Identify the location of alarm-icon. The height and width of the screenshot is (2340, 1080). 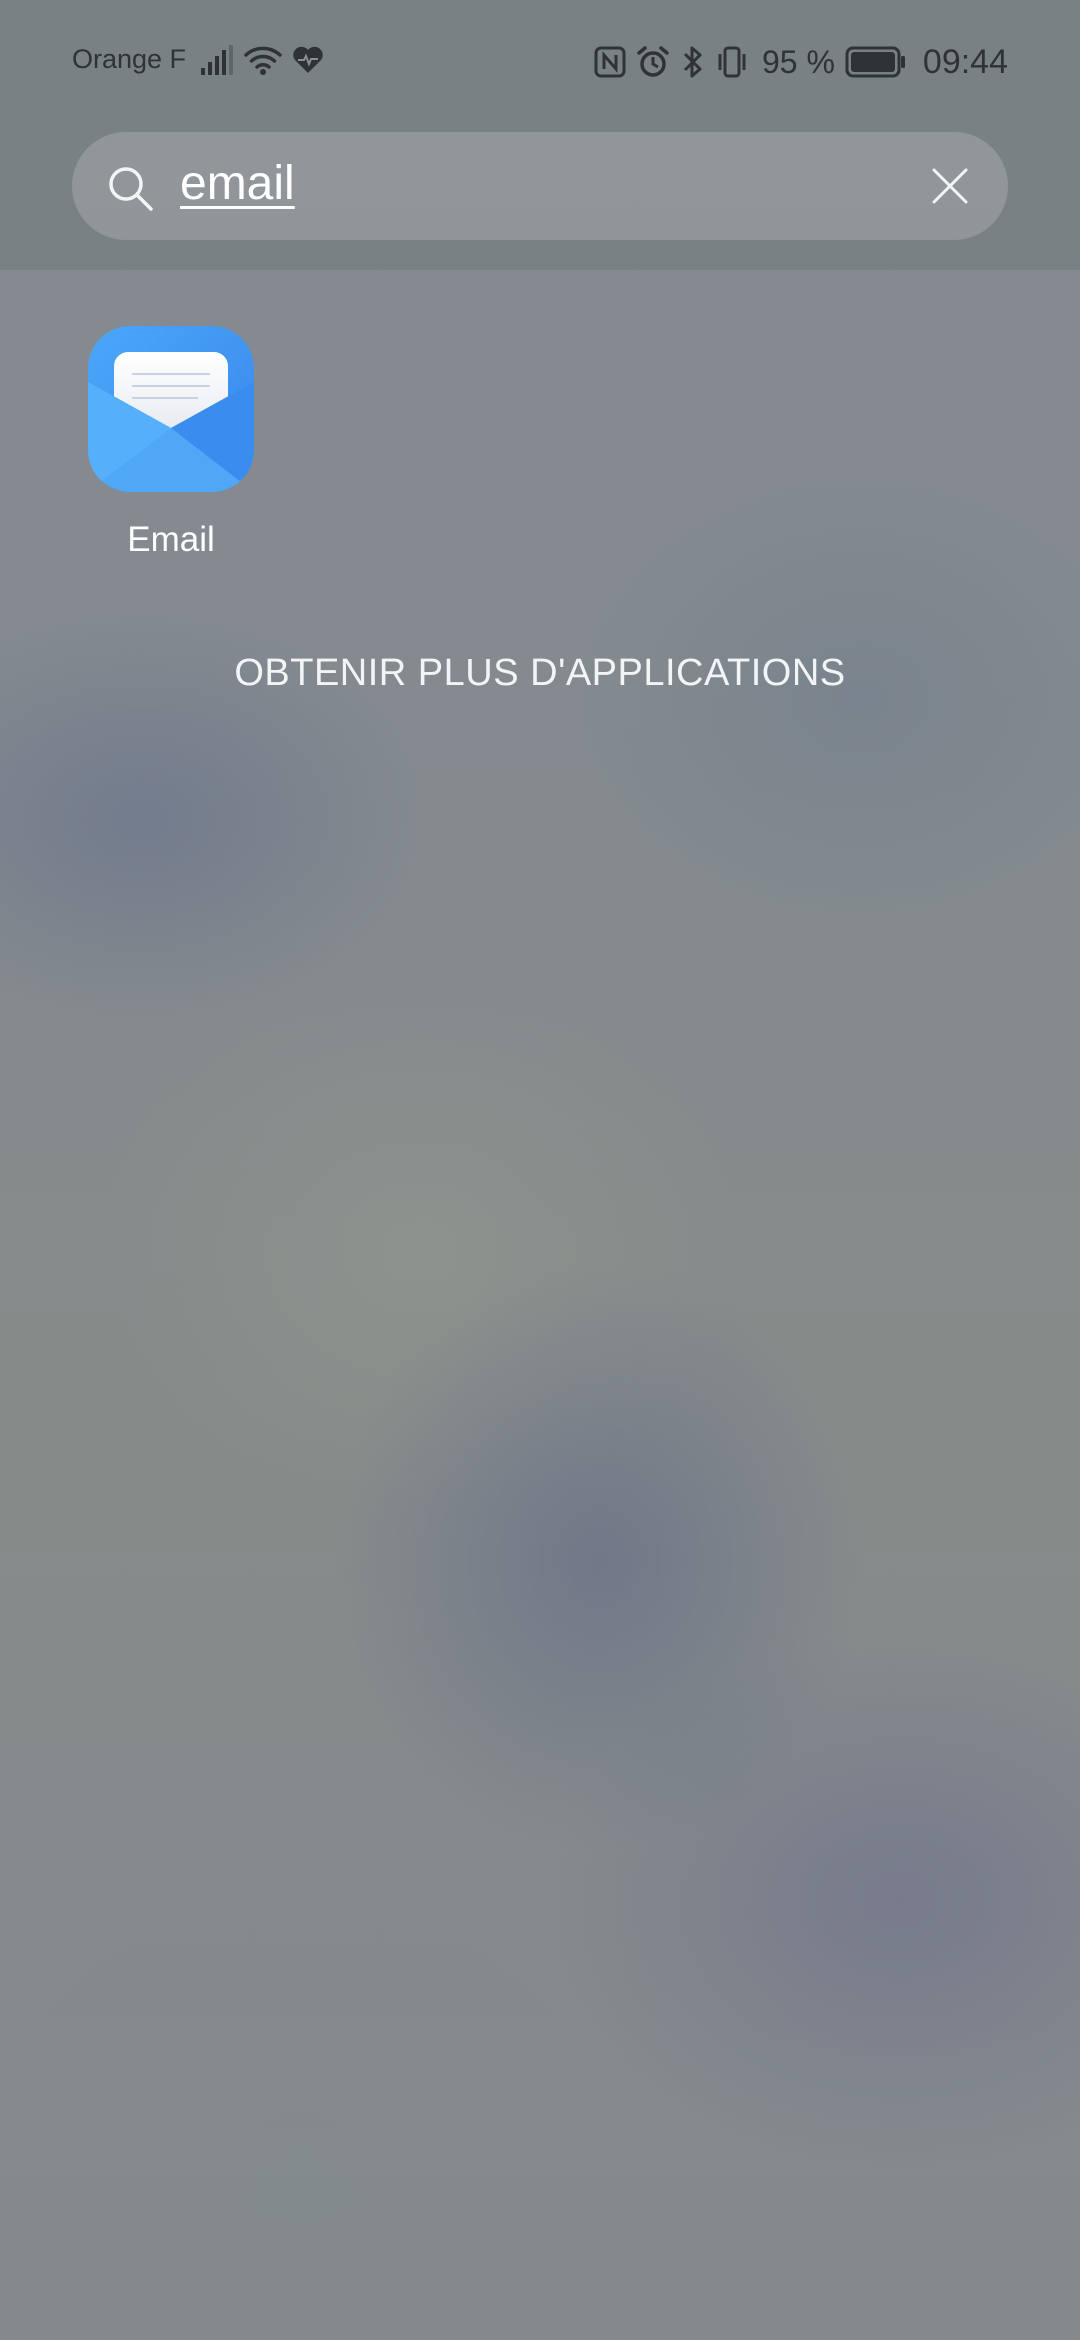
(653, 61).